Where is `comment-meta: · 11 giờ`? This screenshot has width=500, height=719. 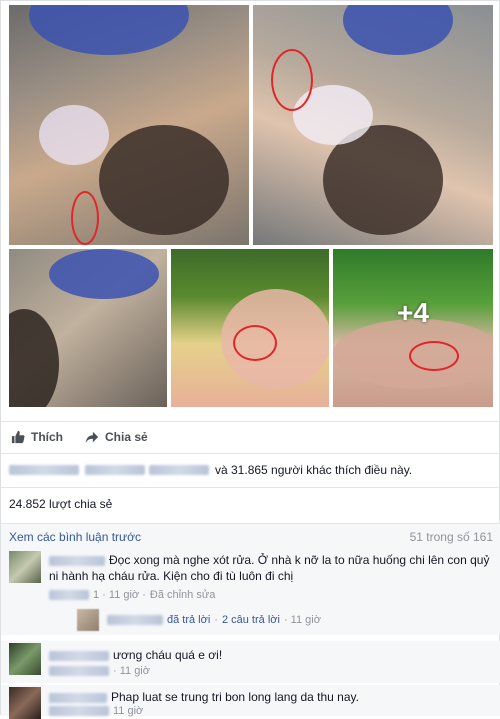 comment-meta: · 11 giờ is located at coordinates (99, 671).